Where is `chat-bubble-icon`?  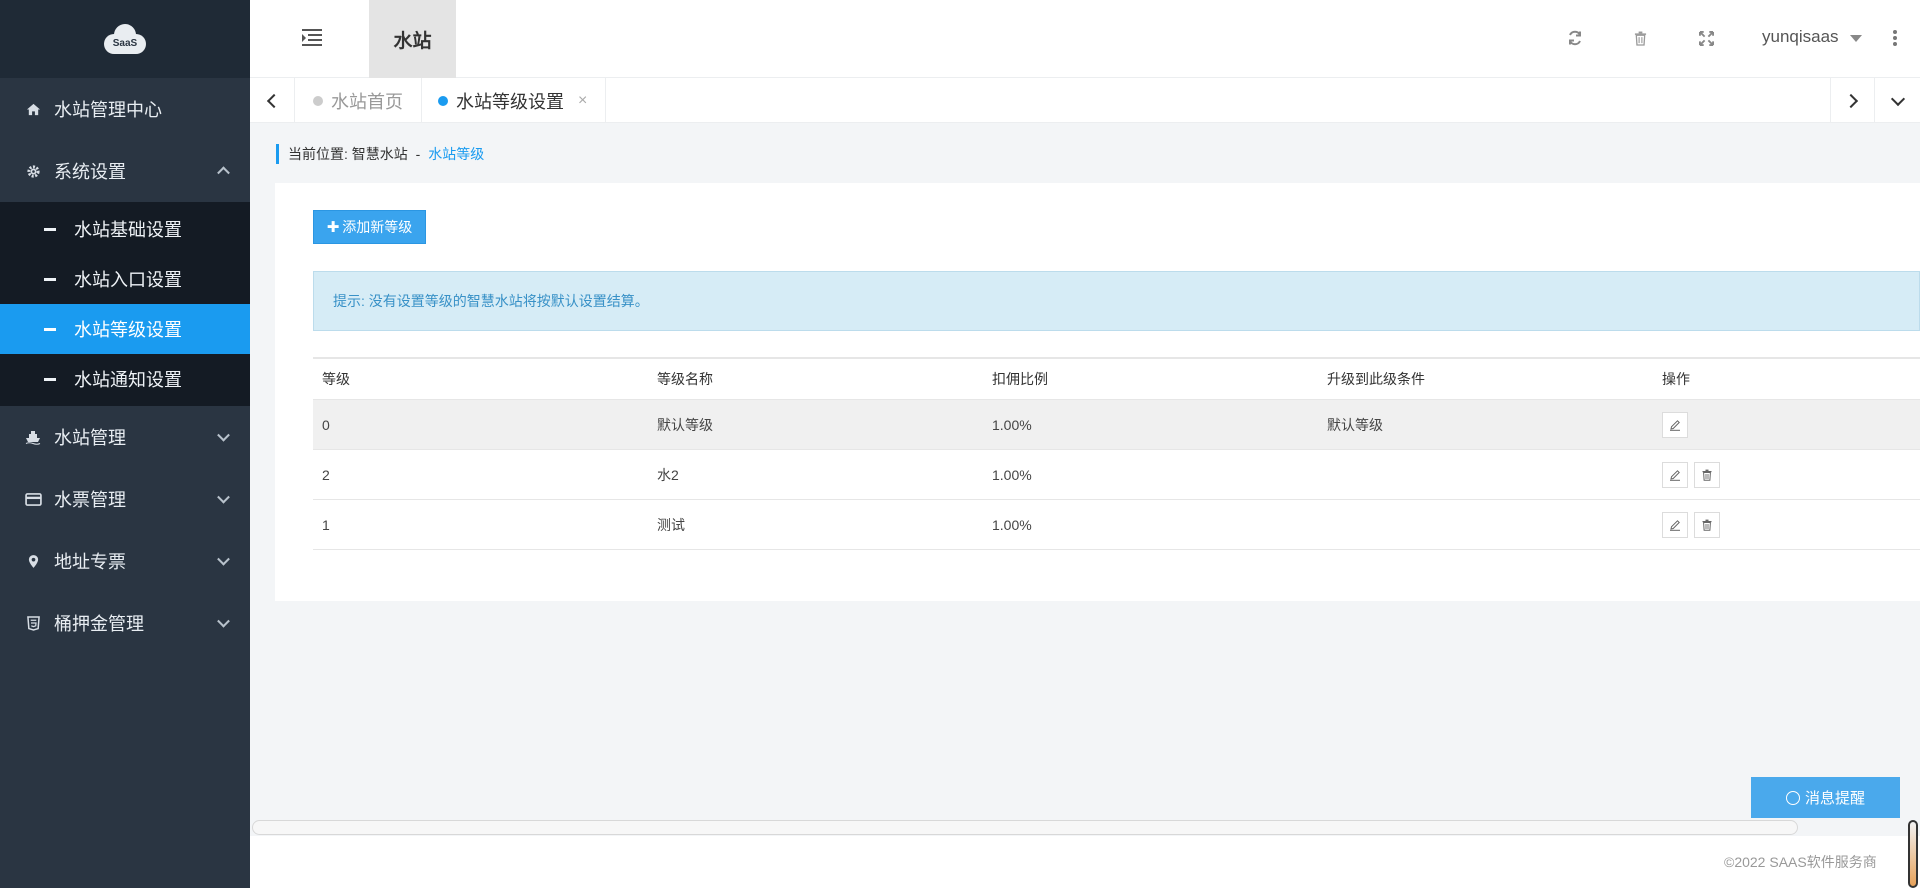 chat-bubble-icon is located at coordinates (1792, 797).